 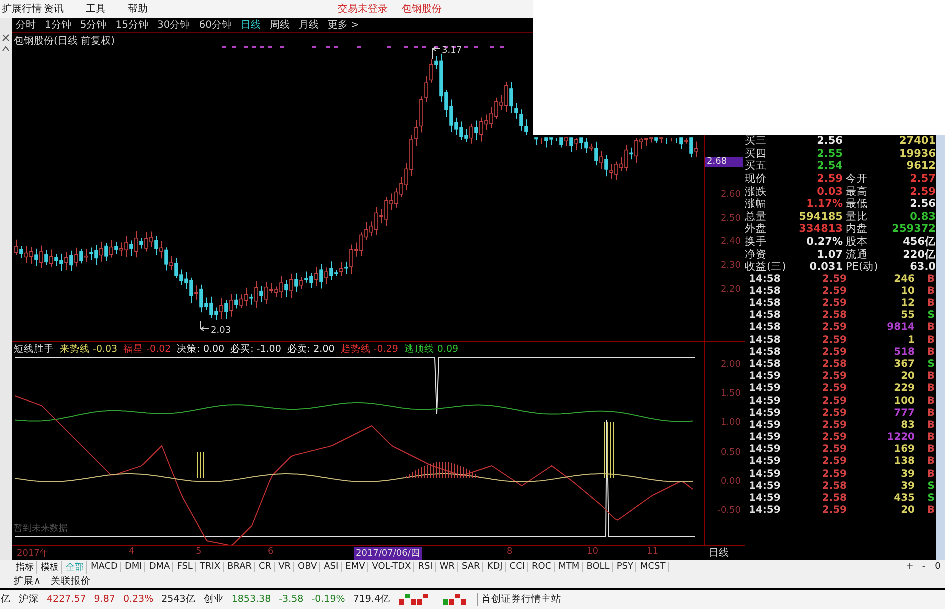 I want to click on quote-value: 220亿, so click(x=919, y=254).